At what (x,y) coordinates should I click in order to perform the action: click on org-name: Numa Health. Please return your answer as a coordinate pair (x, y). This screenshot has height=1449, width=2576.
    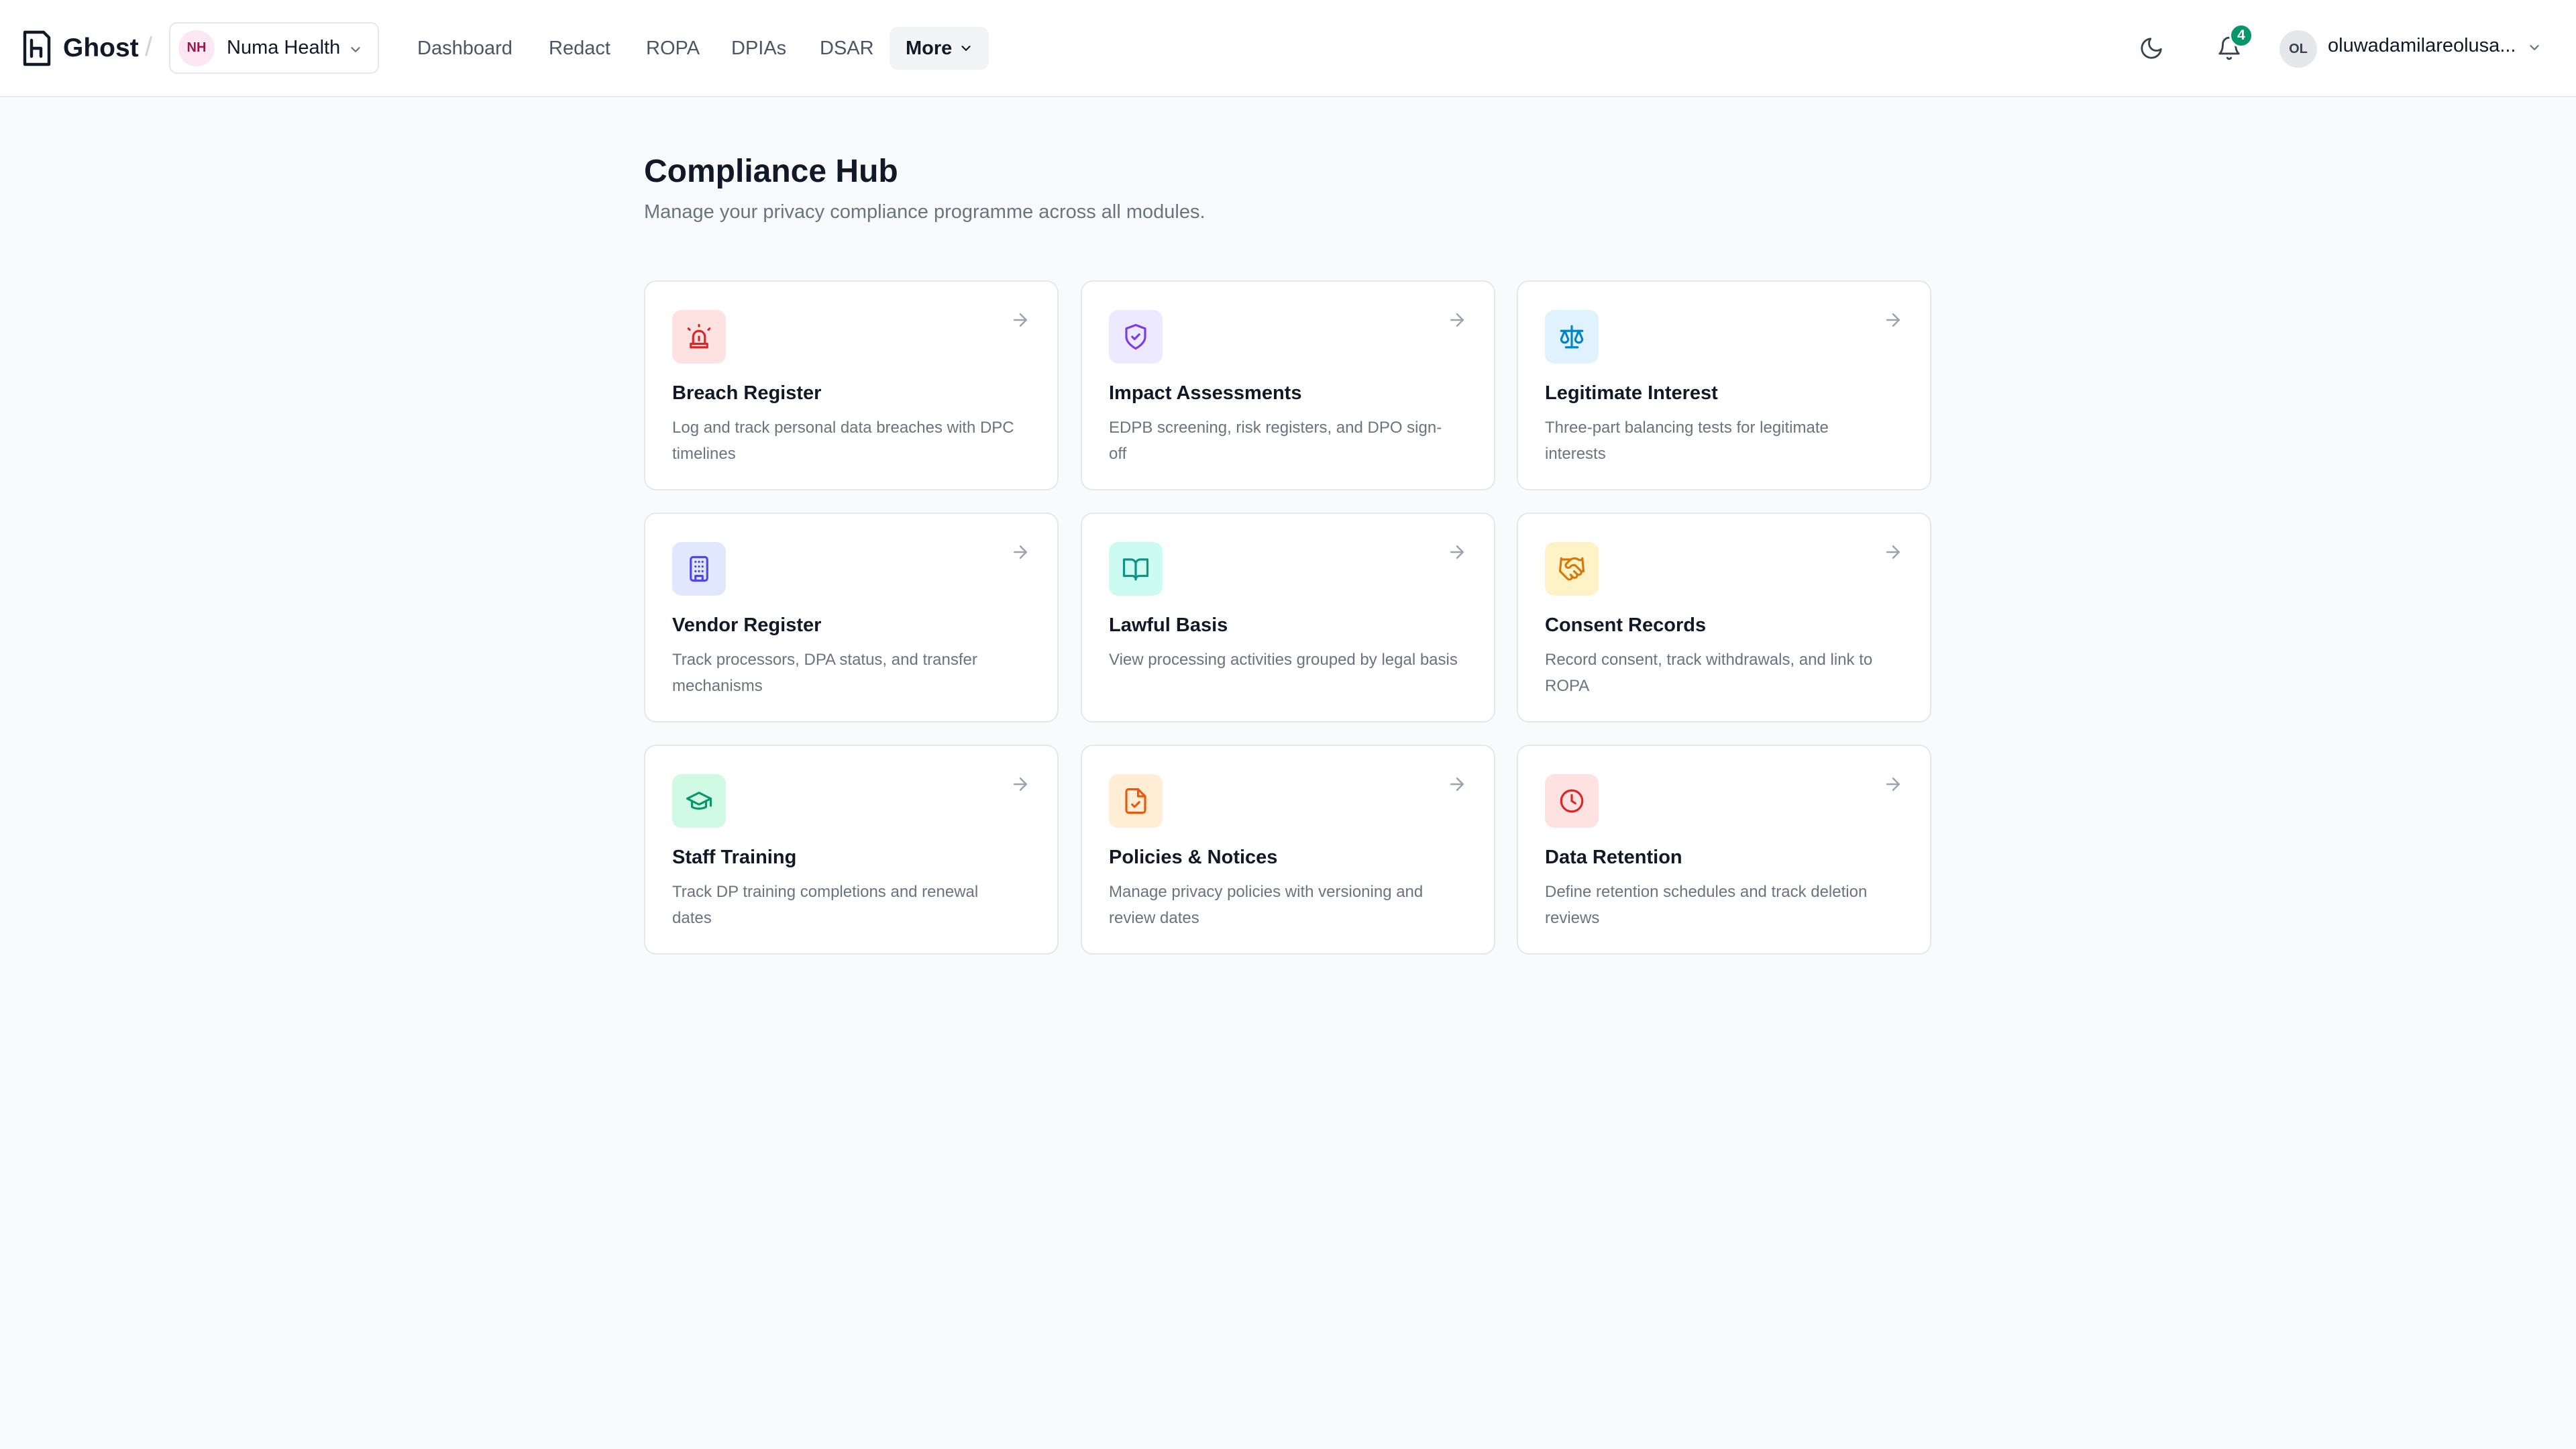
    Looking at the image, I should click on (284, 47).